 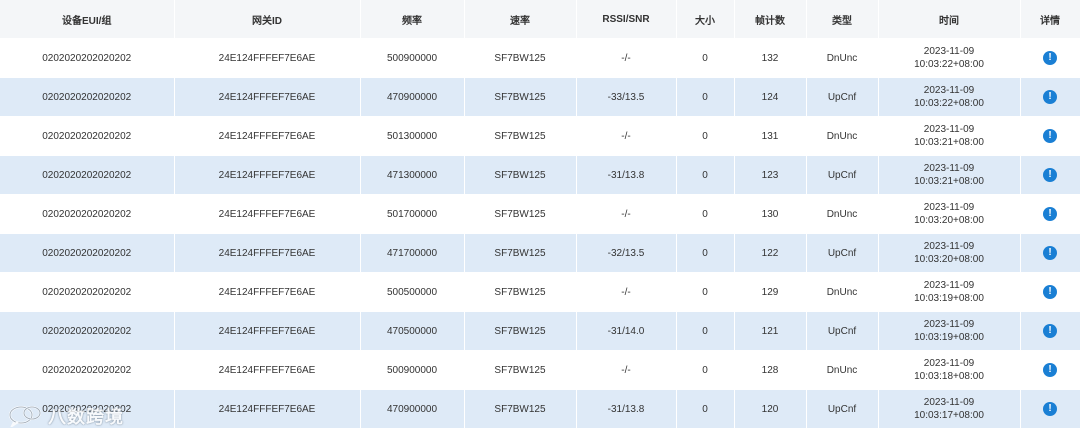 What do you see at coordinates (770, 331) in the screenshot?
I see `frame-count-cell: 121` at bounding box center [770, 331].